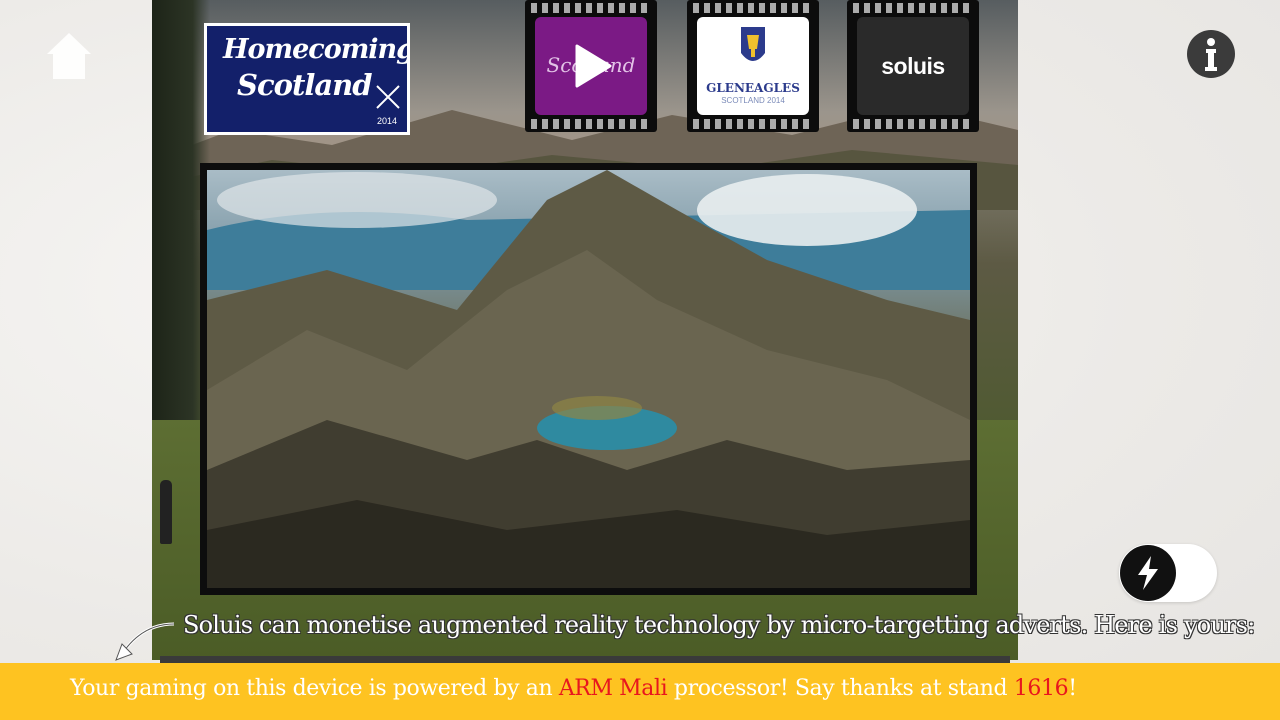 The height and width of the screenshot is (720, 1280). I want to click on film-tile-soluis: soluis, so click(913, 66).